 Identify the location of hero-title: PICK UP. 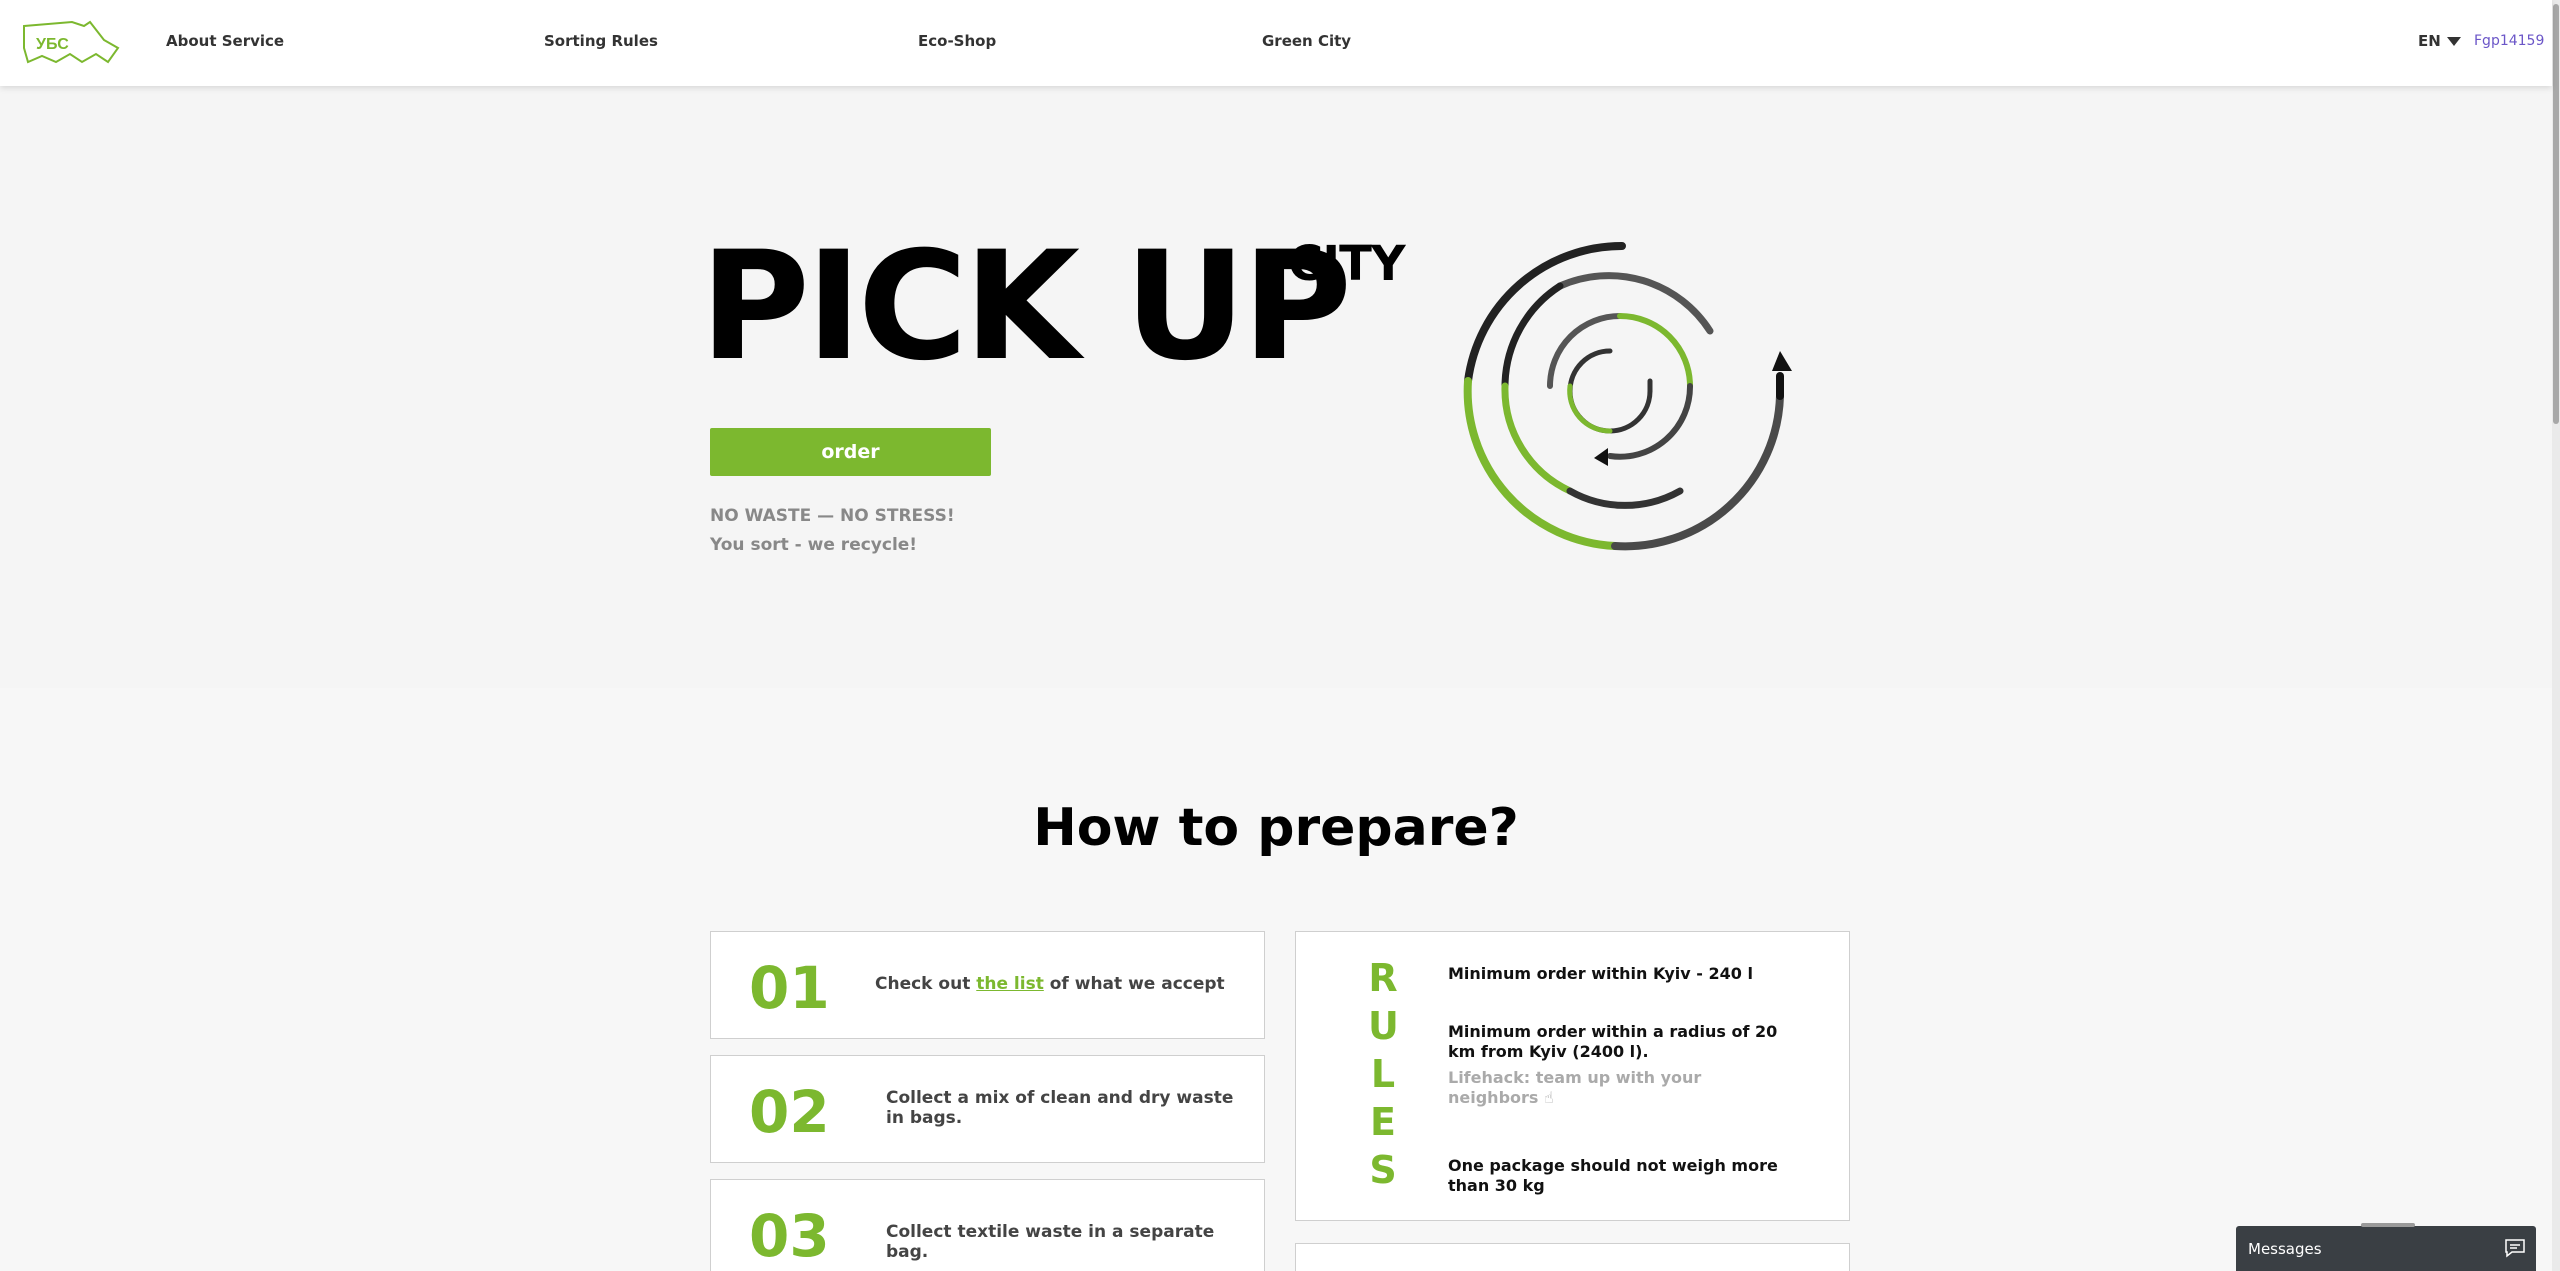
(1026, 307).